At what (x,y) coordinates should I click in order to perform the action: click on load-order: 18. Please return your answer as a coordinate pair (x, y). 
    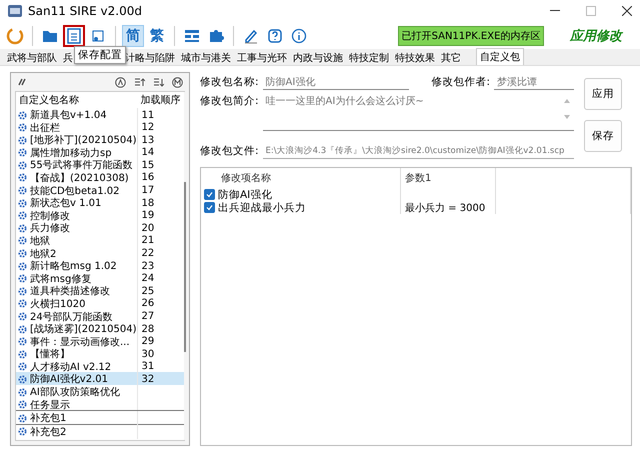
    Looking at the image, I should click on (148, 203).